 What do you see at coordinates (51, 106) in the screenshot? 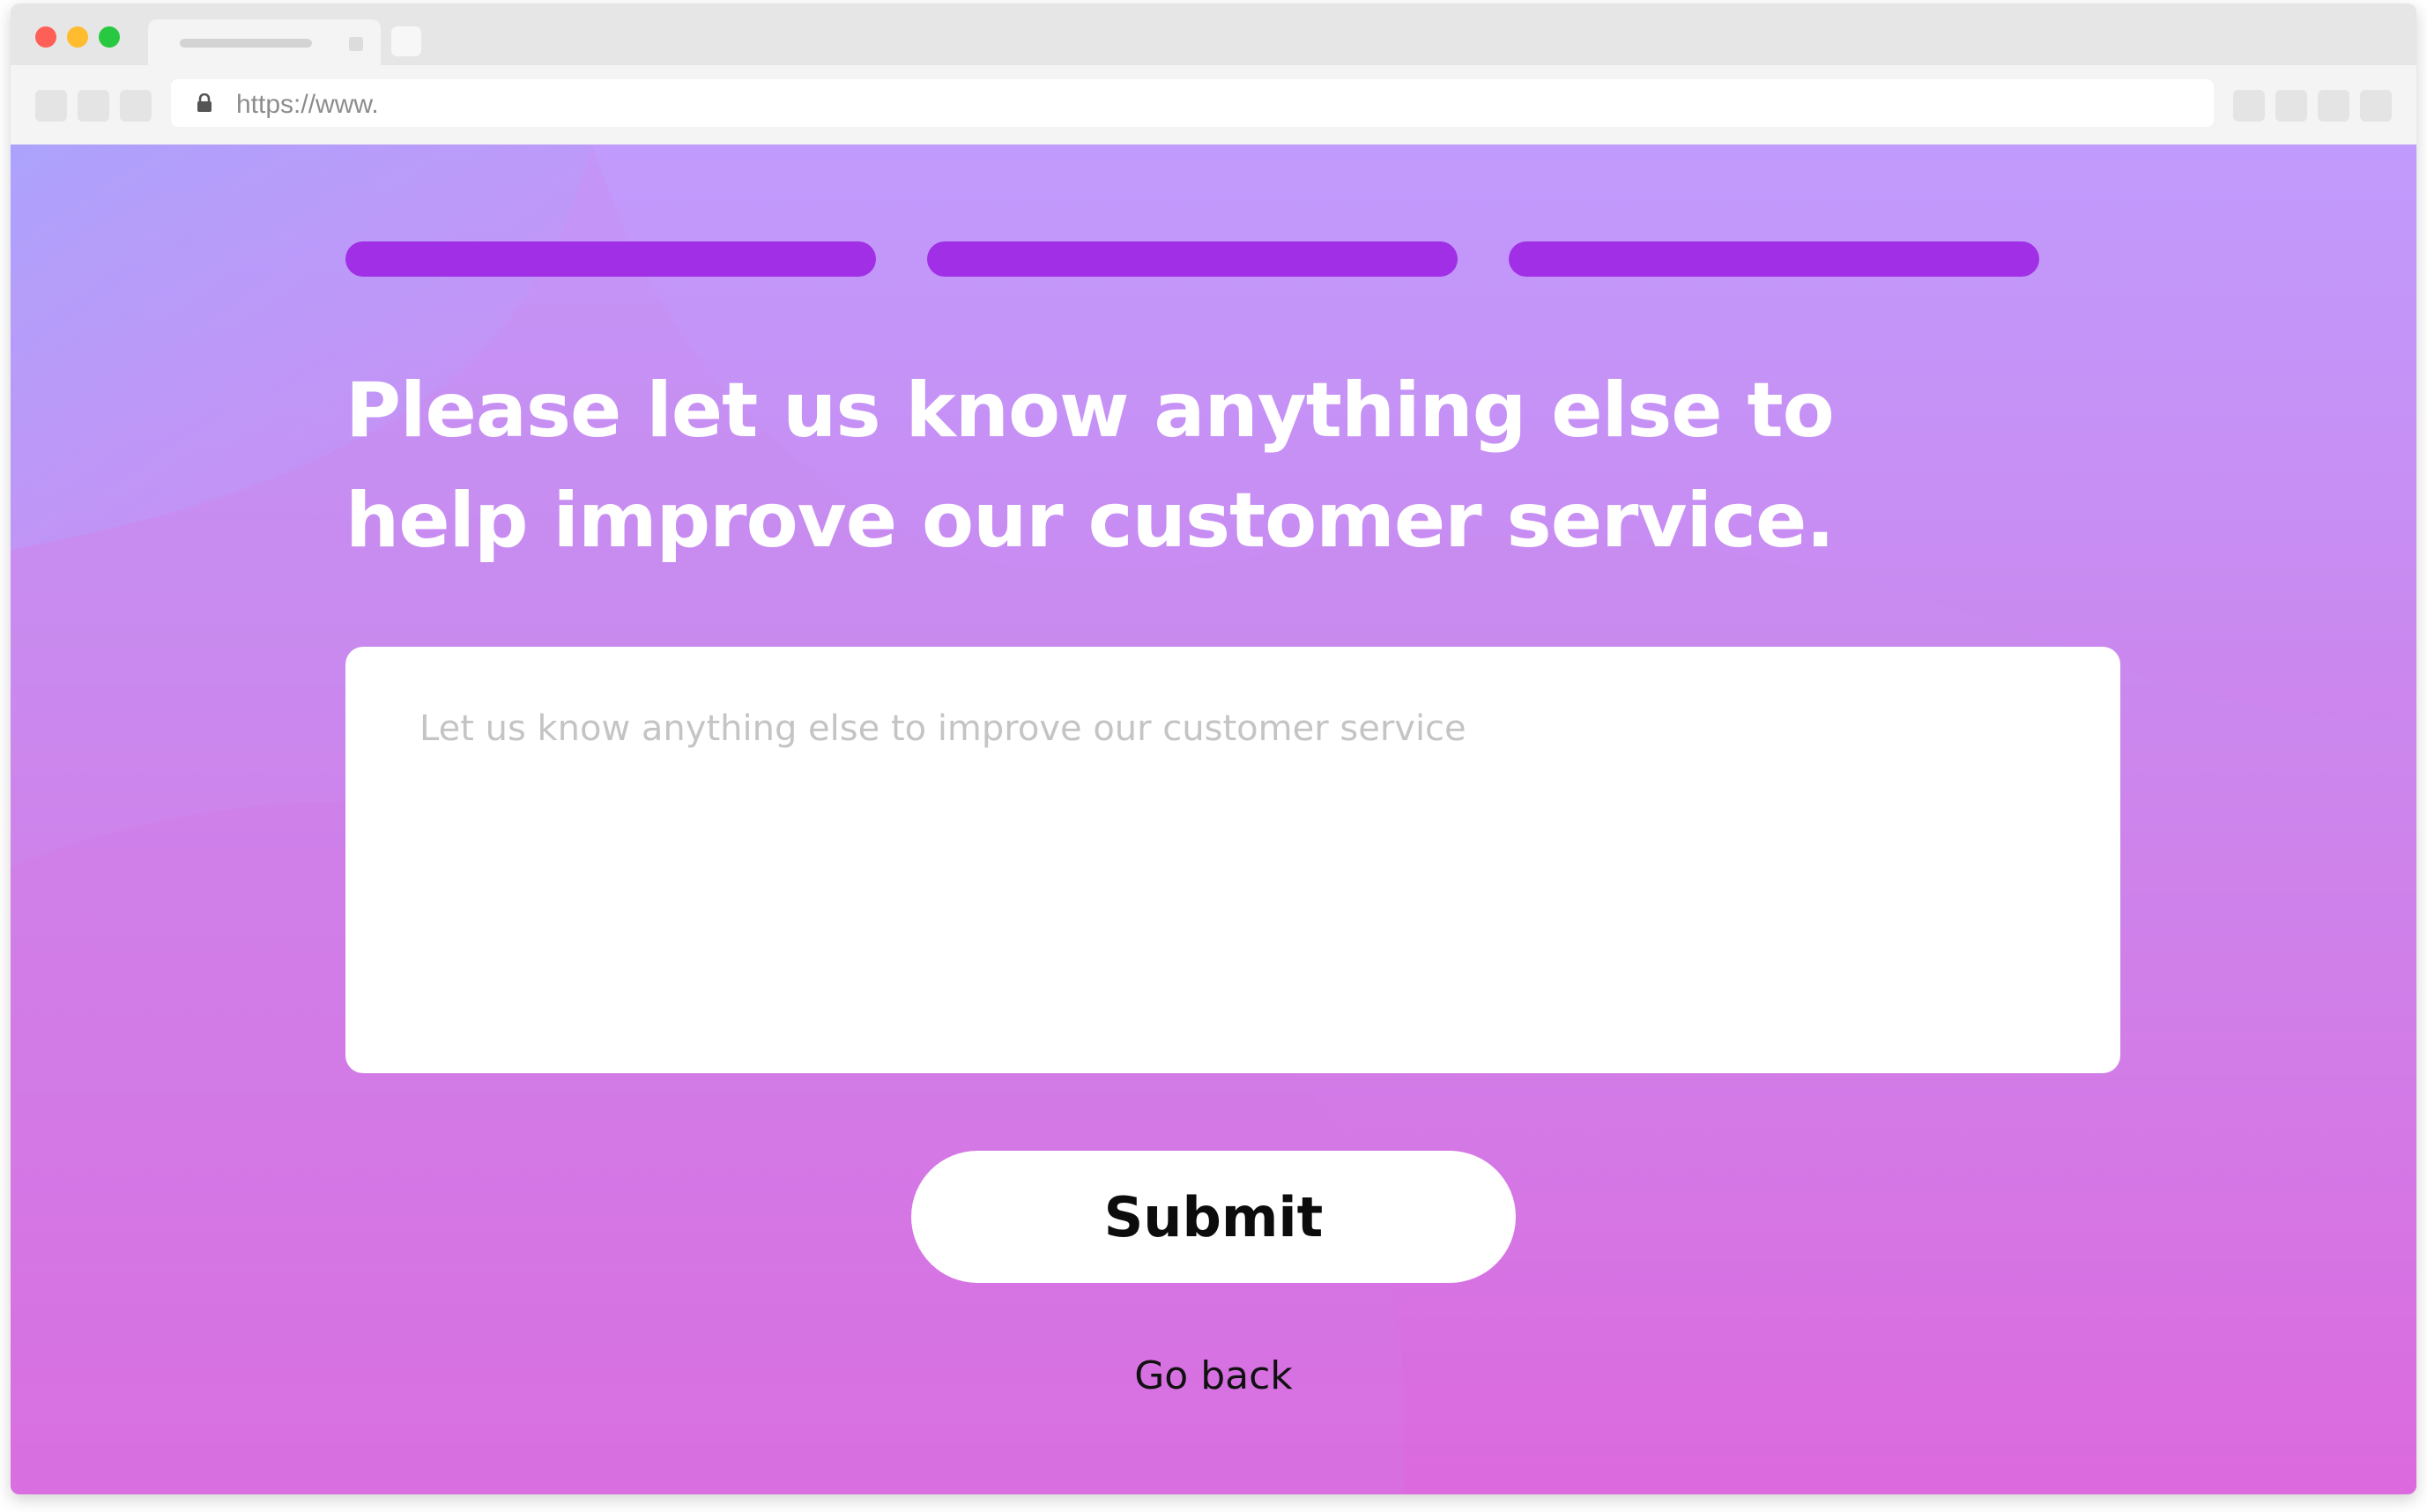
I see `back-nav-button` at bounding box center [51, 106].